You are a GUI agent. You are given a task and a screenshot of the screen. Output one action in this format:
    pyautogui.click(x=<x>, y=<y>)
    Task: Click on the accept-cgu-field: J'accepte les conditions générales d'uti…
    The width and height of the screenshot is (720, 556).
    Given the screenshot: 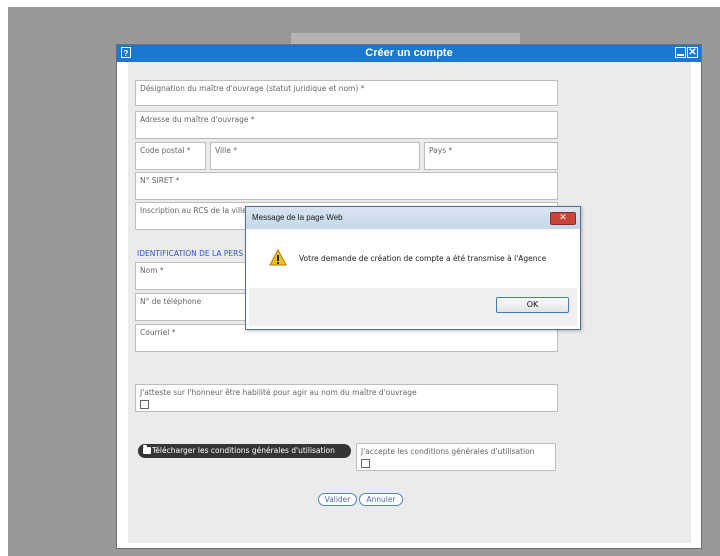 What is the action you would take?
    pyautogui.click(x=456, y=457)
    